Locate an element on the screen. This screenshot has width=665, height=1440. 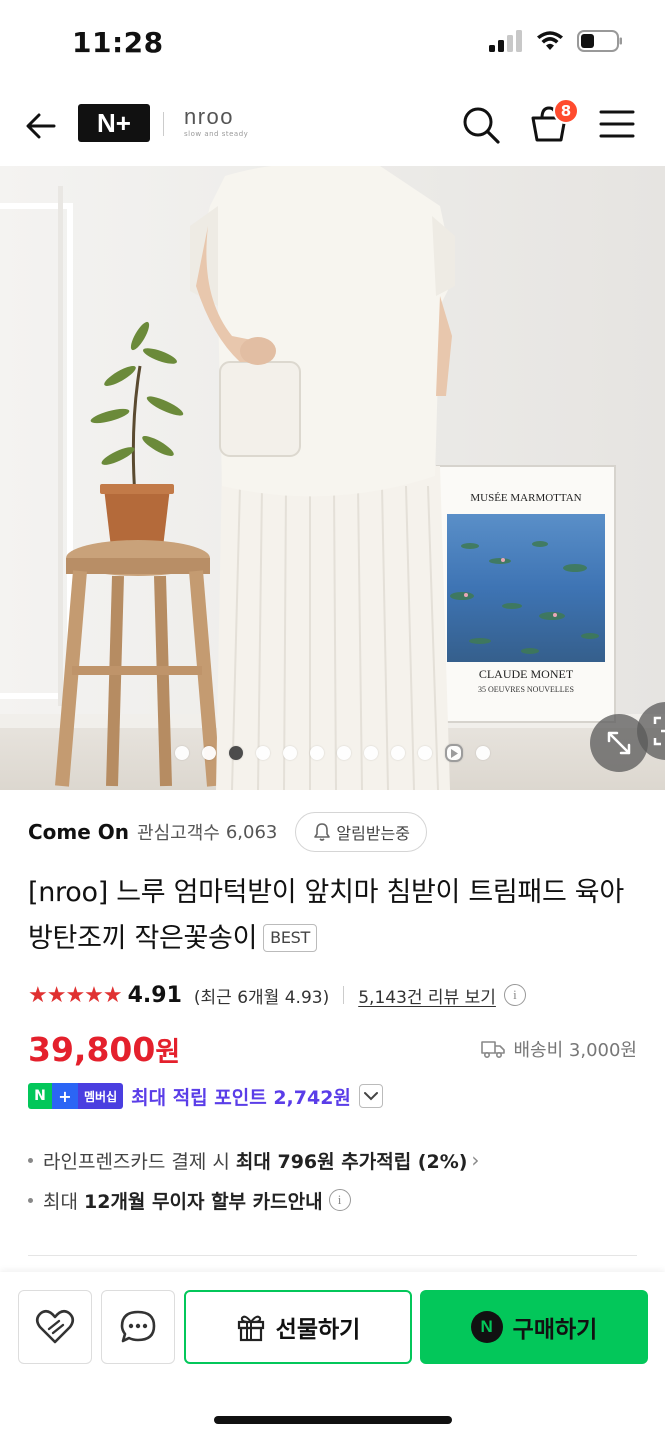
rating-separator is located at coordinates (344, 995).